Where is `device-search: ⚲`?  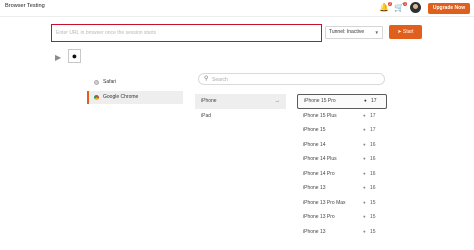
device-search: ⚲ is located at coordinates (291, 79).